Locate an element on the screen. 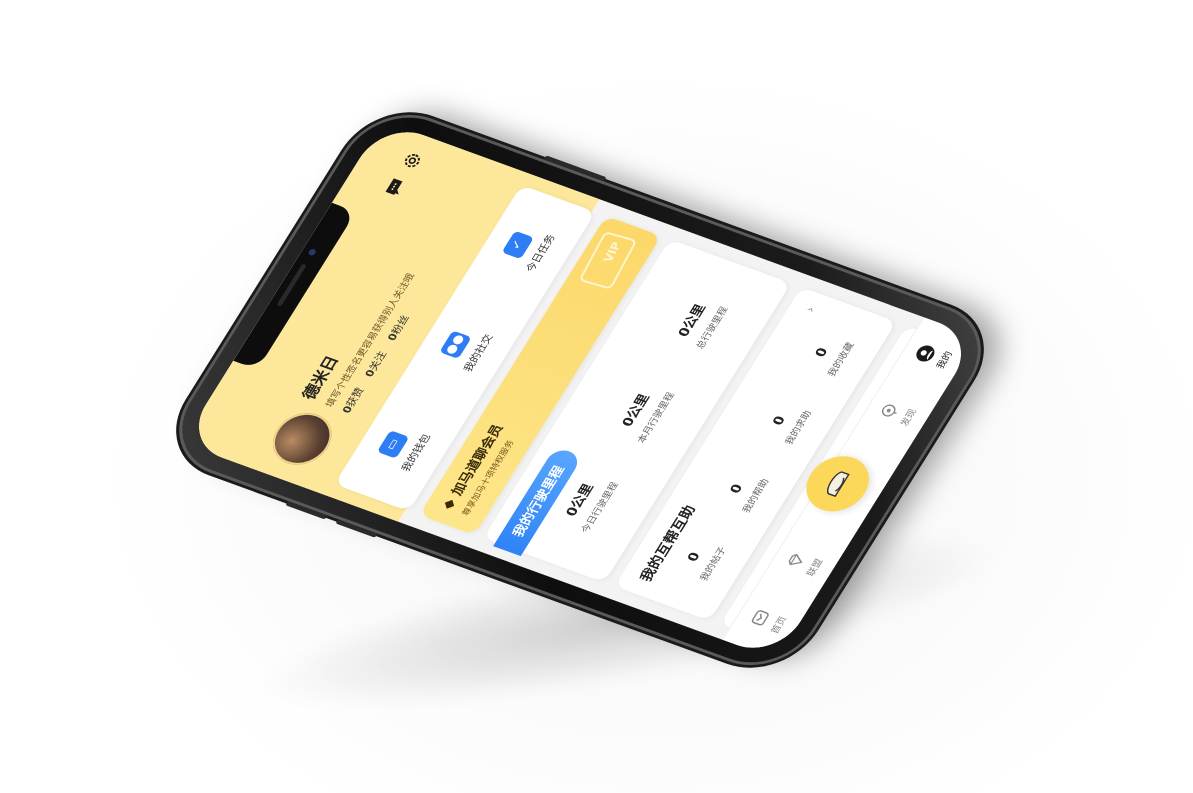 Image resolution: width=1193 pixels, height=793 pixels. tab-discover: 发现 is located at coordinates (897, 413).